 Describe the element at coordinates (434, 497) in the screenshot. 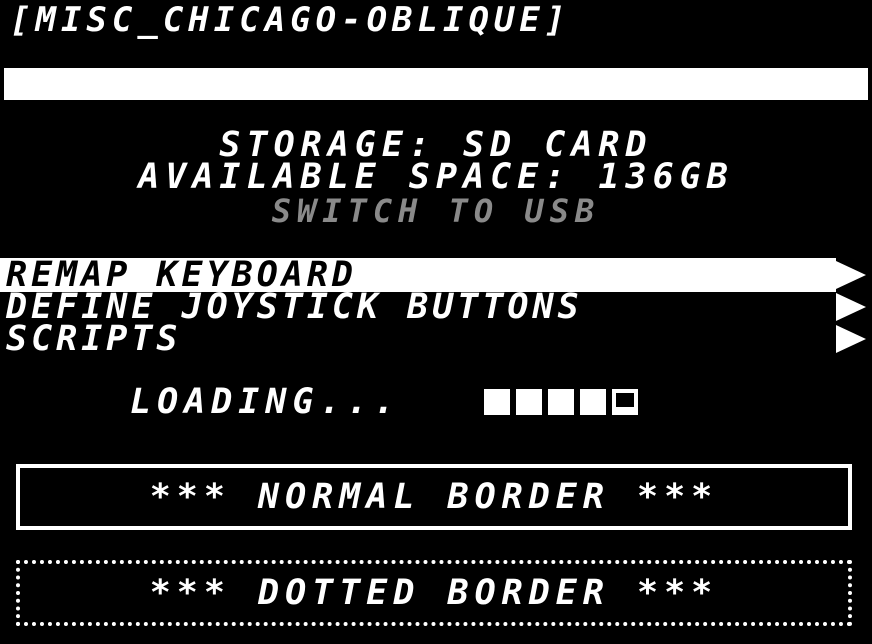

I see `normal-border-box: *** NORMAL BORDER ***` at that location.